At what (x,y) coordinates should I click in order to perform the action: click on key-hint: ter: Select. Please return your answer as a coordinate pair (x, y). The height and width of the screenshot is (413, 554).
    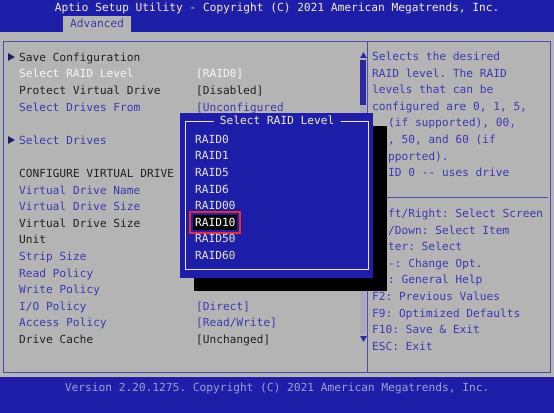
    Looking at the image, I should click on (425, 247).